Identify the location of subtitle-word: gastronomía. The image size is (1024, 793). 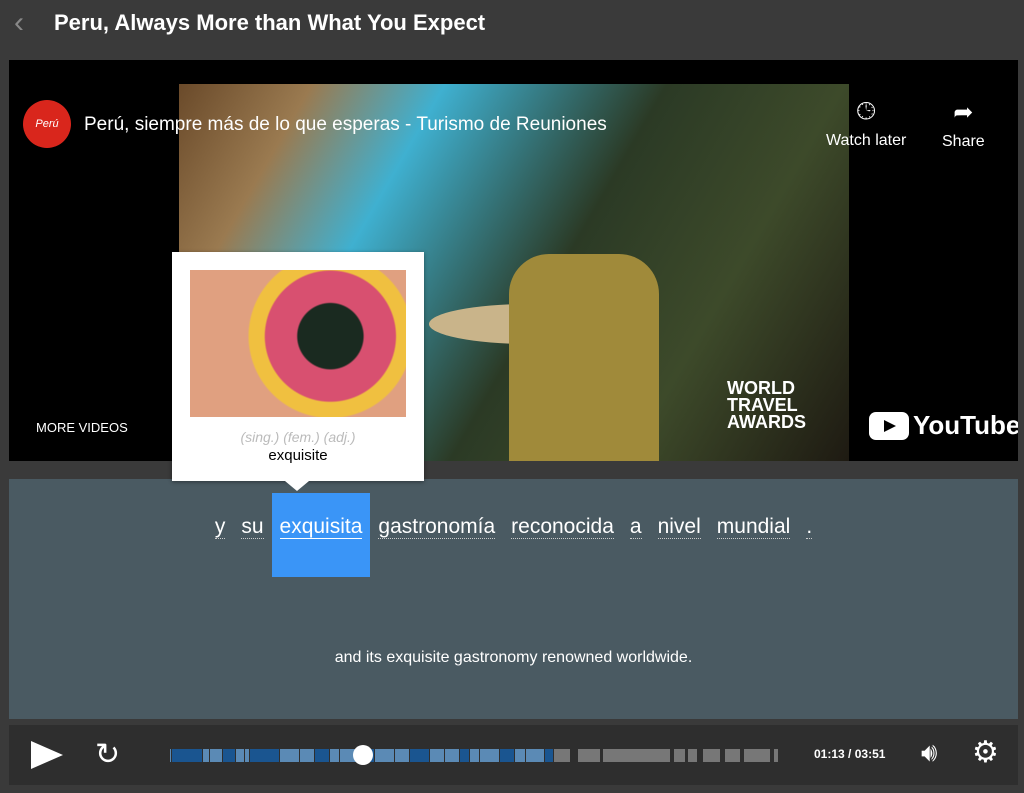
(436, 535).